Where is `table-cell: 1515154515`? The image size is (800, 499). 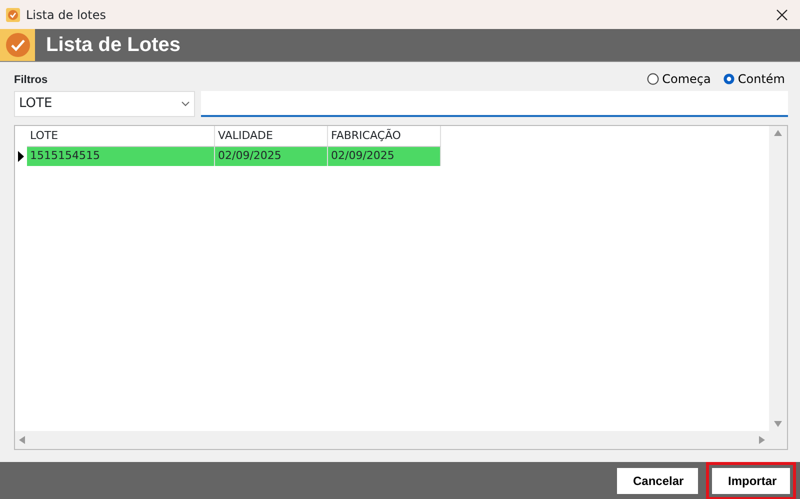
table-cell: 1515154515 is located at coordinates (121, 156).